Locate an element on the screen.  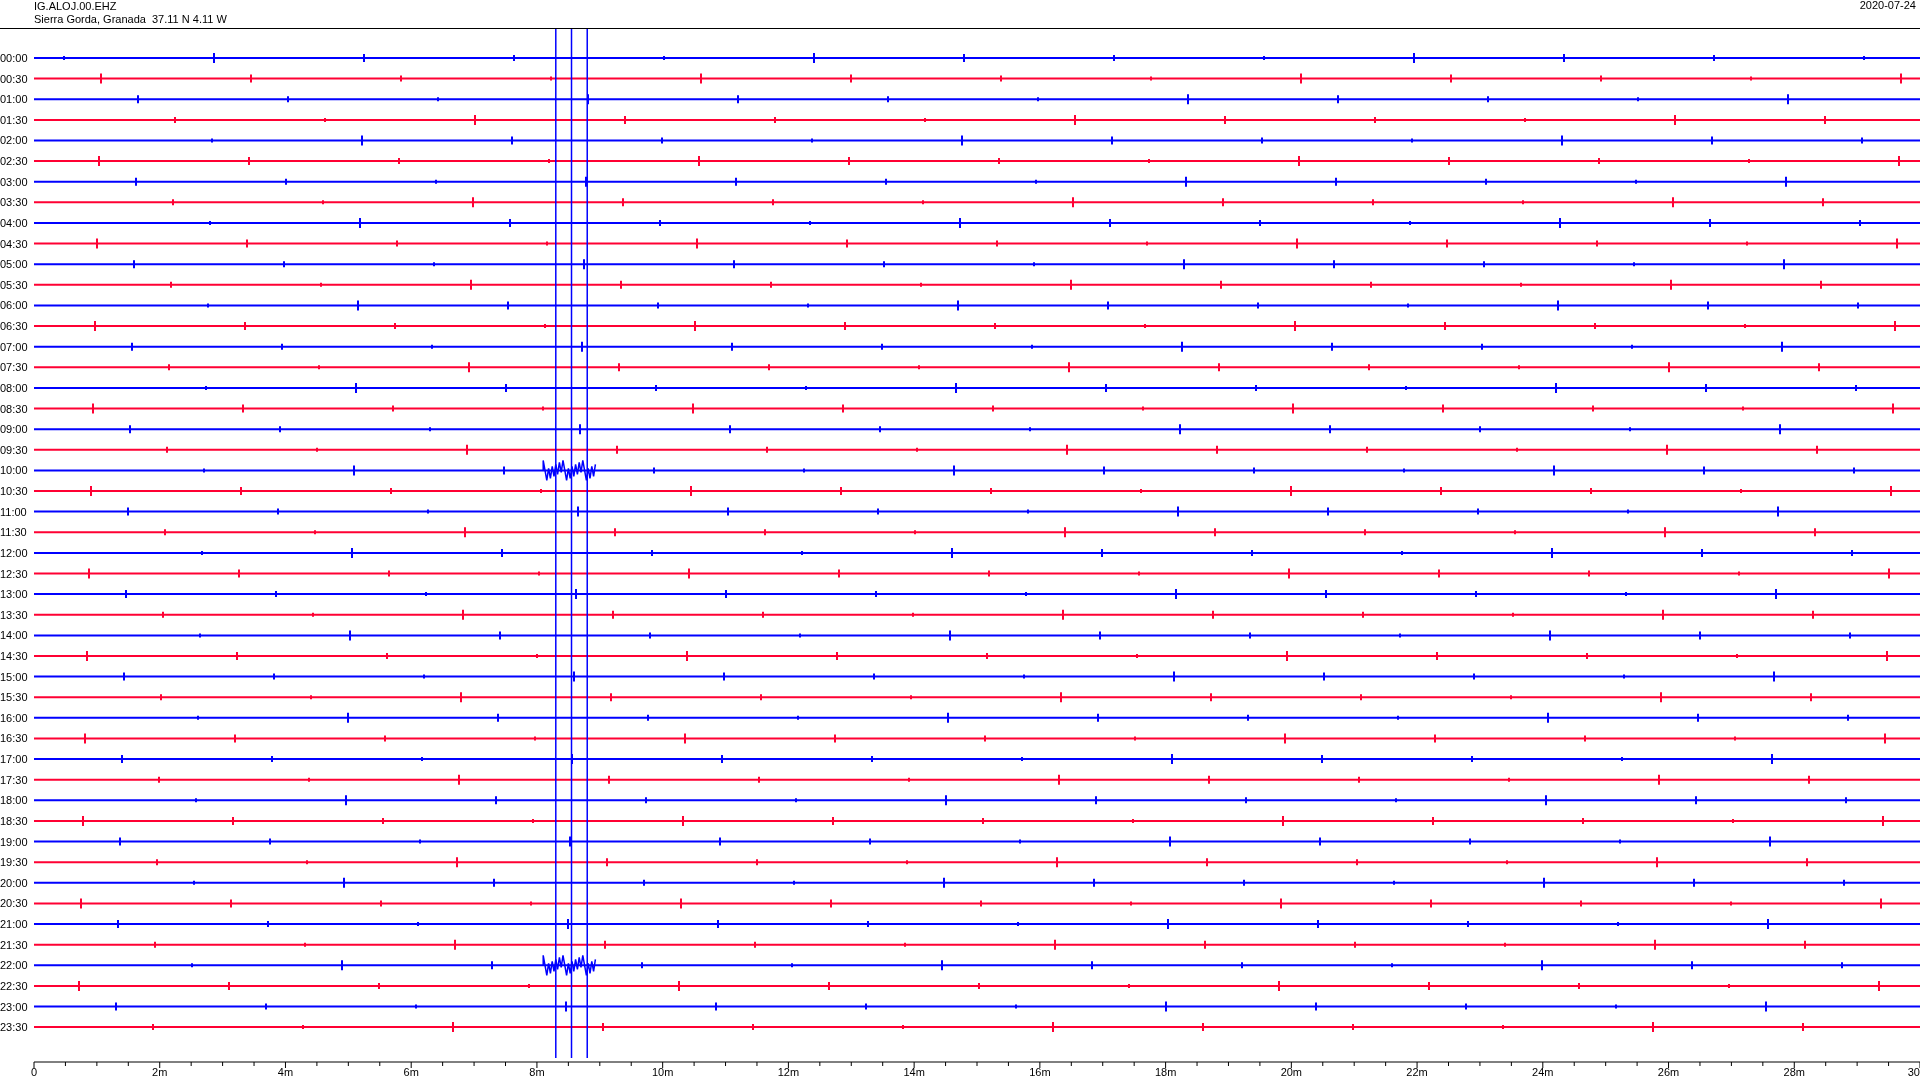
time-label: 12:00 is located at coordinates (14, 552).